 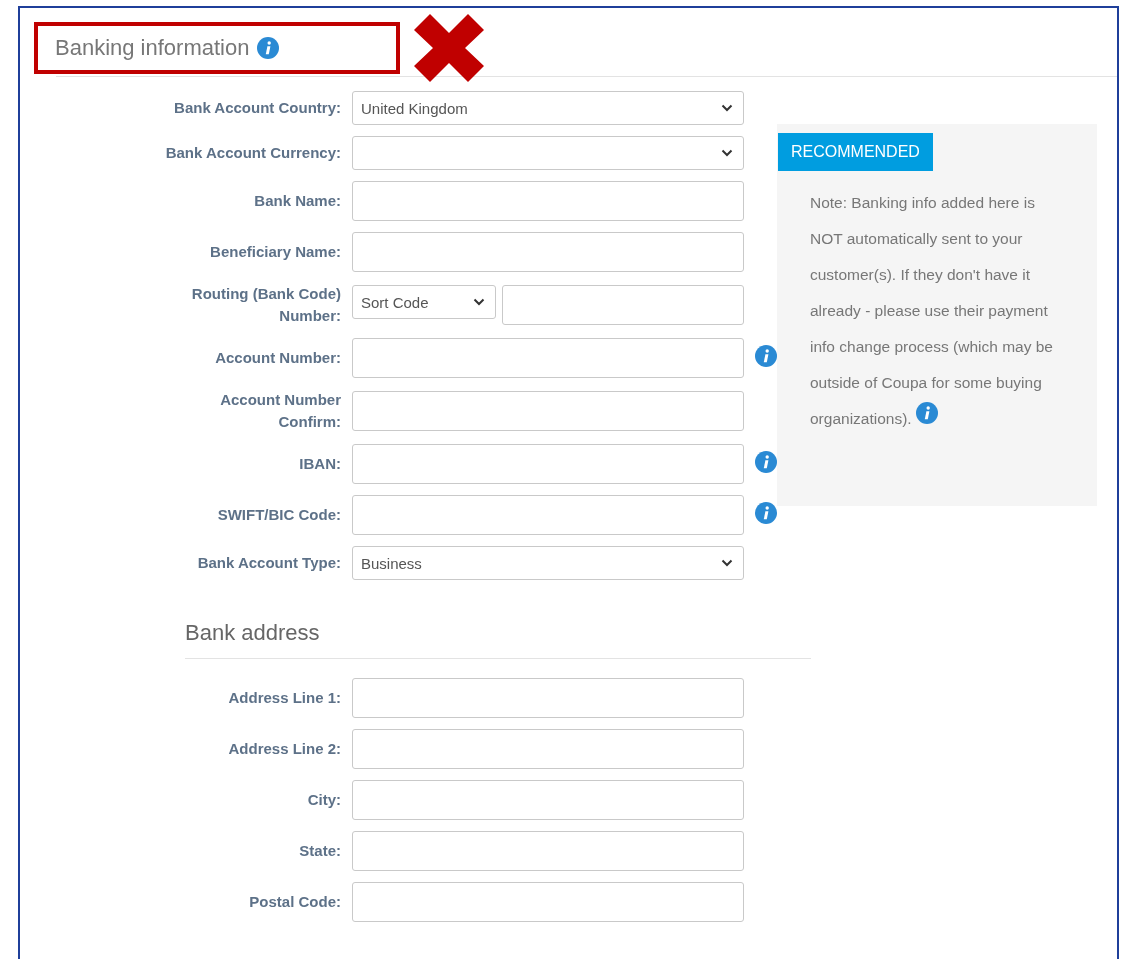 What do you see at coordinates (279, 515) in the screenshot?
I see `field-label: SWIFT/BIC Code:` at bounding box center [279, 515].